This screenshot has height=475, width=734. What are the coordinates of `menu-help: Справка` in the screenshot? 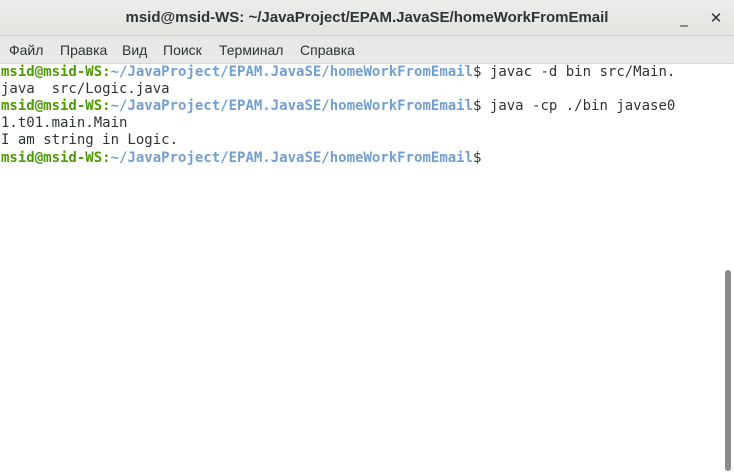 It's located at (327, 50).